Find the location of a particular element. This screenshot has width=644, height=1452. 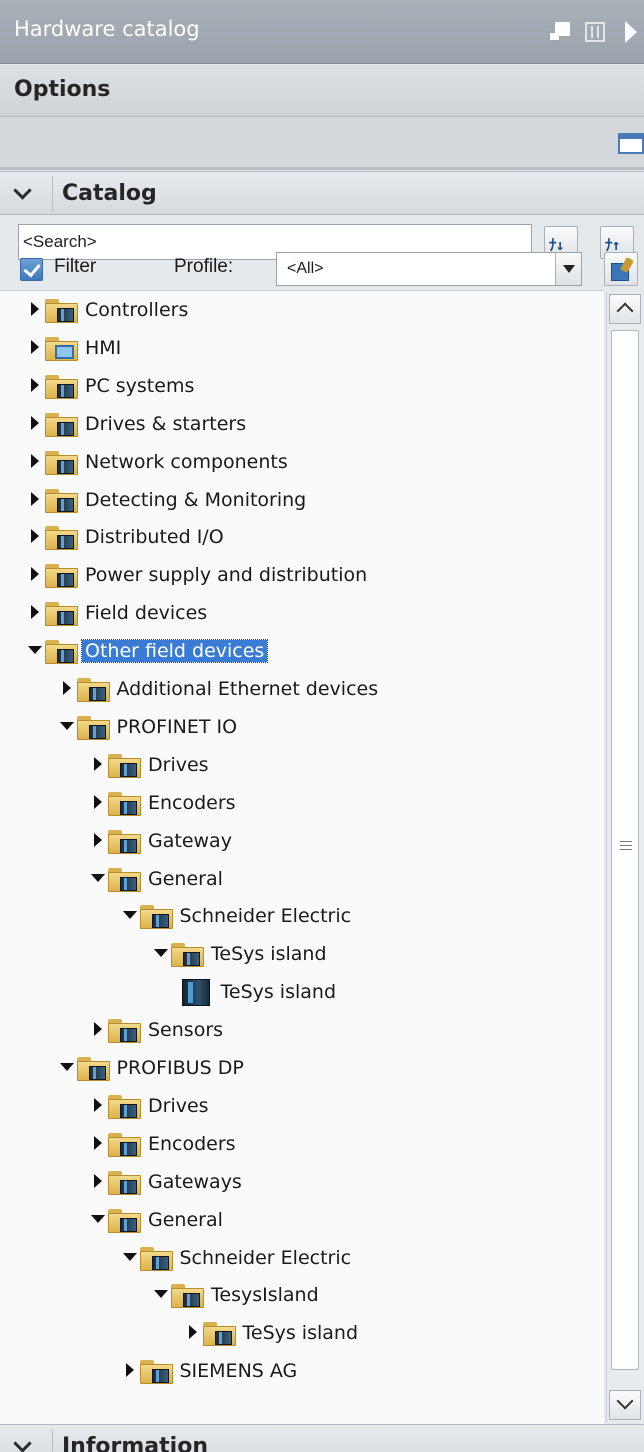

tree-item: Sensors is located at coordinates (302, 1030).